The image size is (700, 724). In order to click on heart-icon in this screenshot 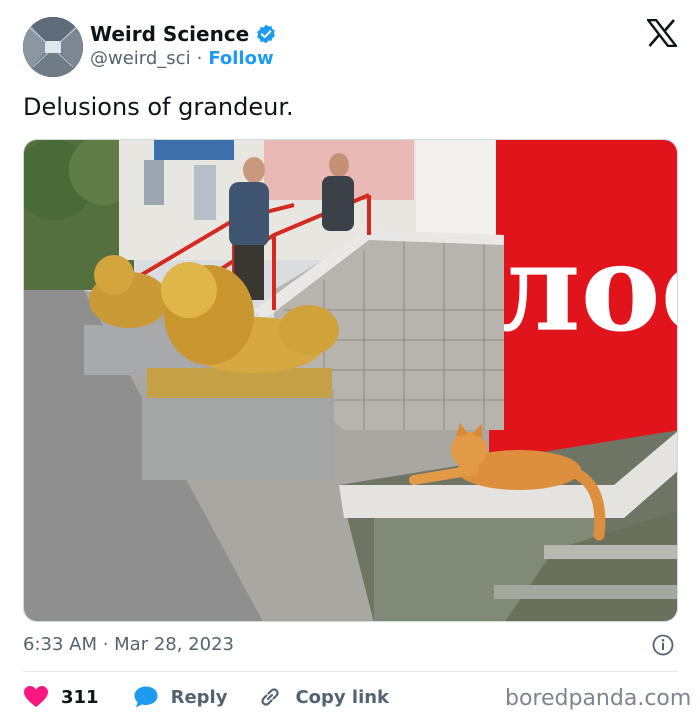, I will do `click(36, 696)`.